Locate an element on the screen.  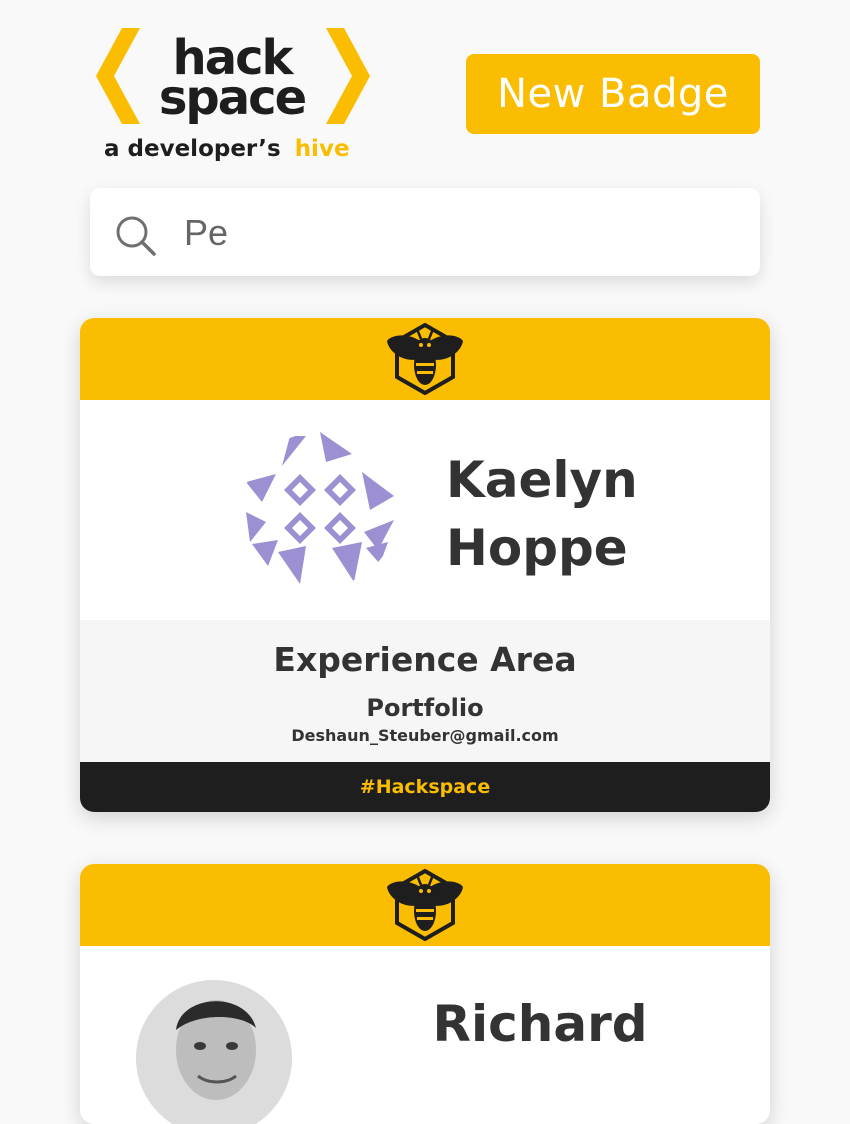
badge-card-body: Richard is located at coordinates (425, 1035).